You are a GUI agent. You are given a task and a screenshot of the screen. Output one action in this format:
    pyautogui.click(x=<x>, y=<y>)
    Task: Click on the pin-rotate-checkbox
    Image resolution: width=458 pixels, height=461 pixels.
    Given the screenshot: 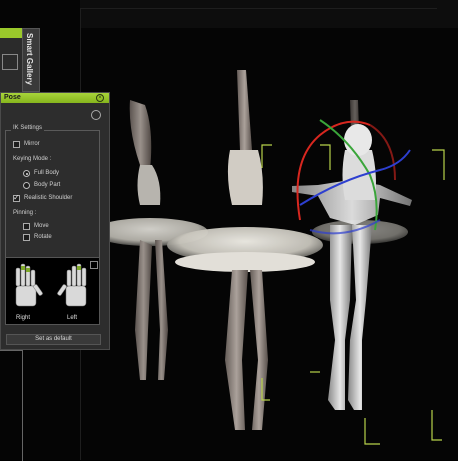 What is the action you would take?
    pyautogui.click(x=26, y=237)
    